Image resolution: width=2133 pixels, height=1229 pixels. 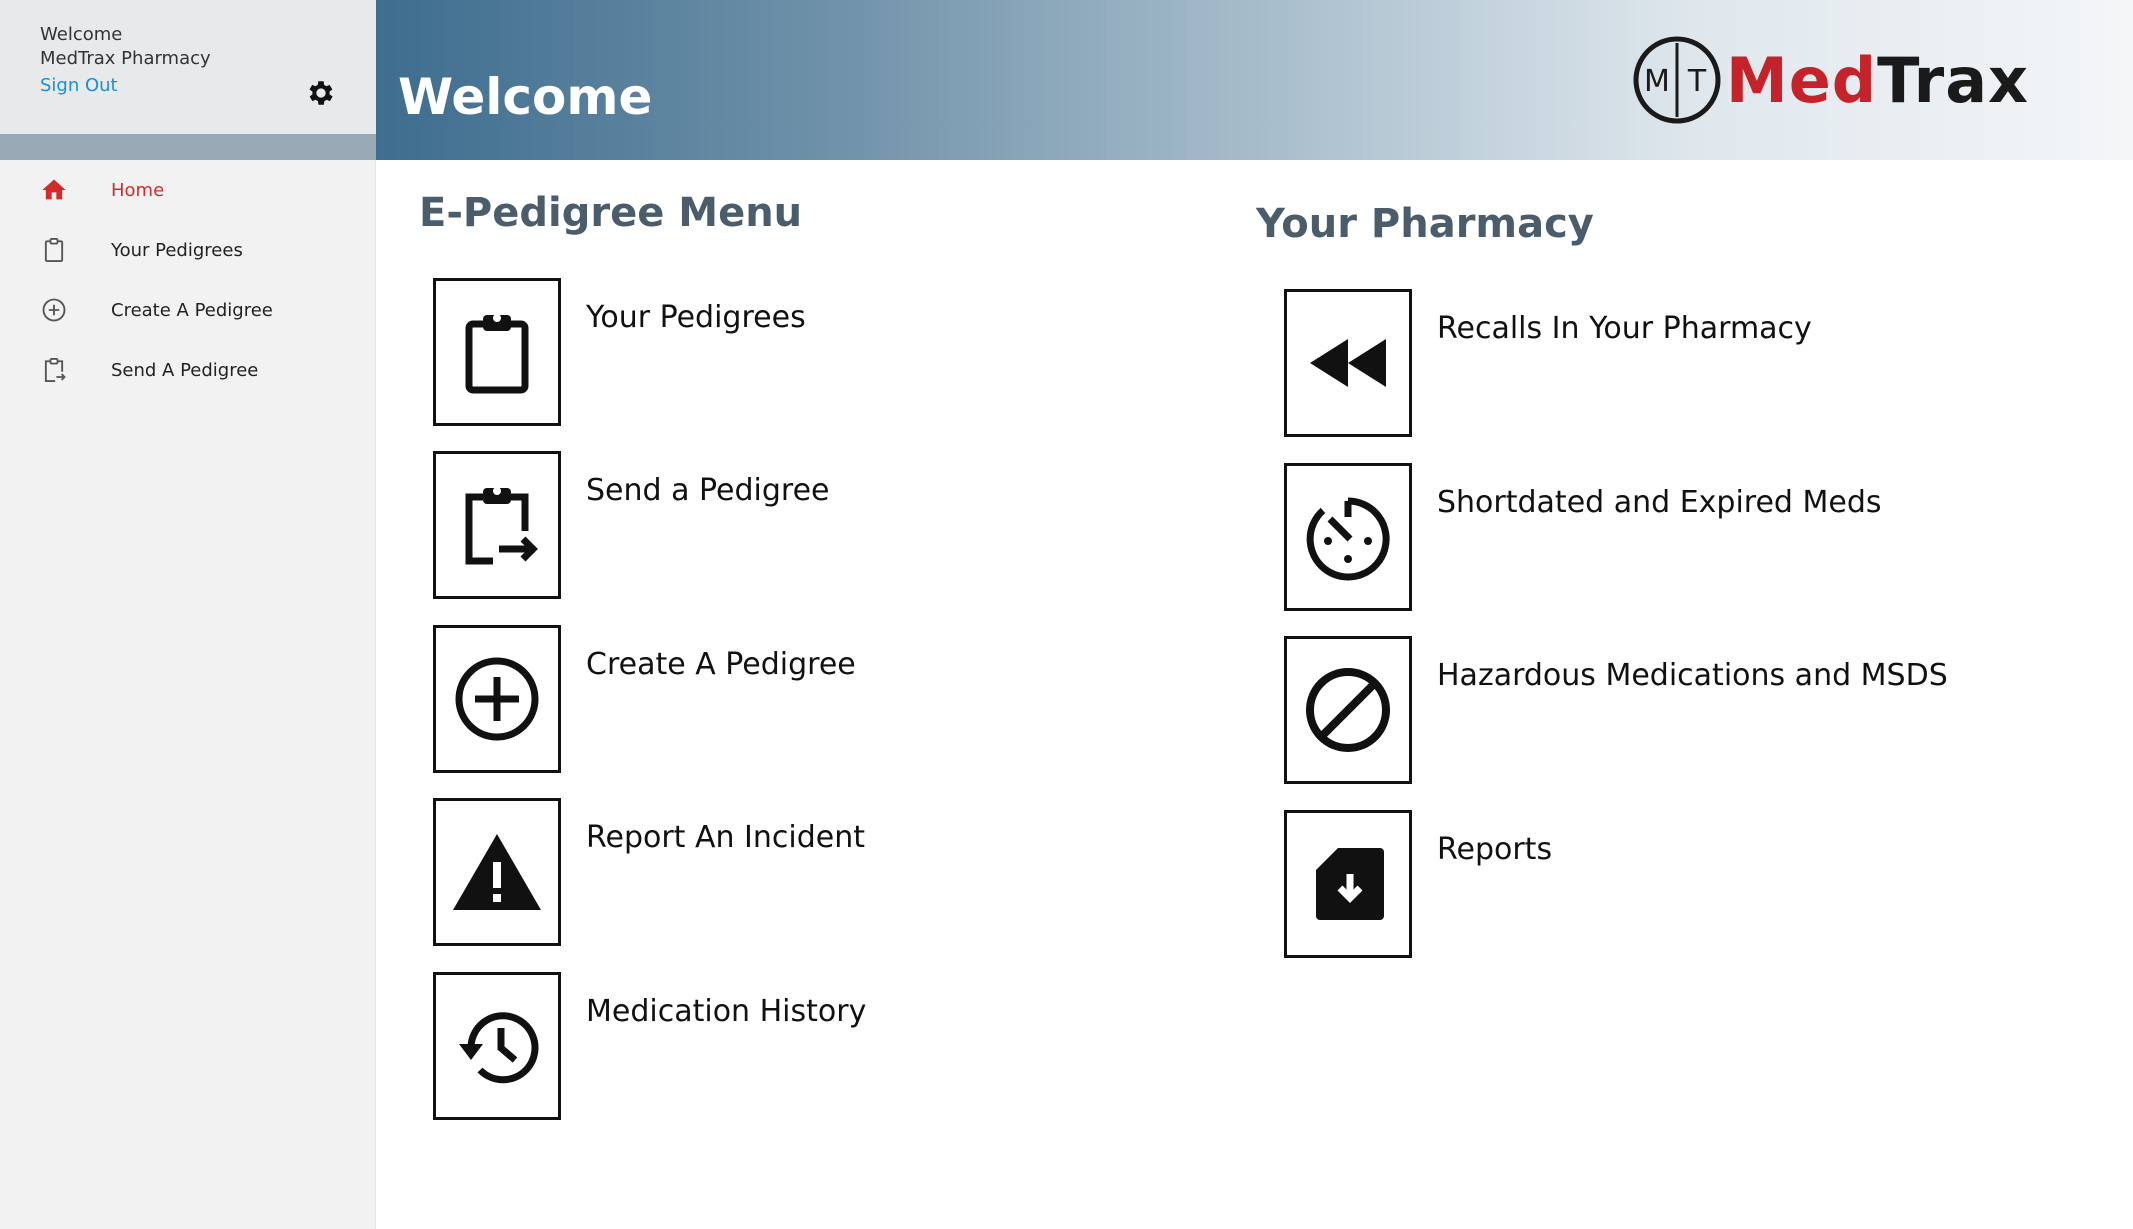 What do you see at coordinates (81, 34) in the screenshot?
I see `welcome-label: Welcome` at bounding box center [81, 34].